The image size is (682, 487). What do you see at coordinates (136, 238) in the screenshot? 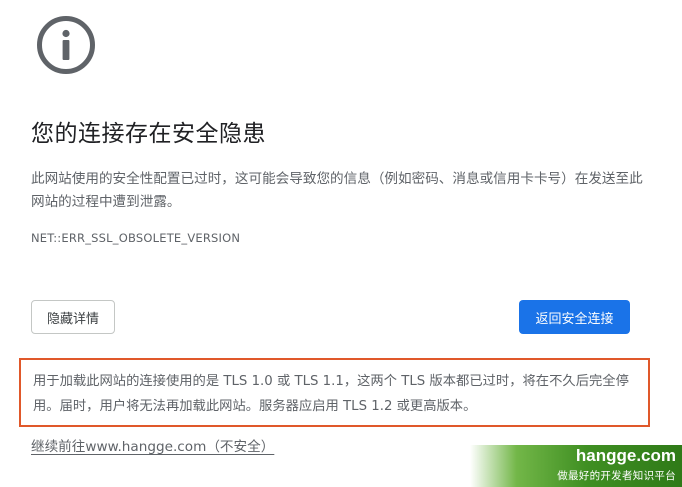
I see `error-code: NET::ERR_SSL_OBSOLETE_VERSION` at bounding box center [136, 238].